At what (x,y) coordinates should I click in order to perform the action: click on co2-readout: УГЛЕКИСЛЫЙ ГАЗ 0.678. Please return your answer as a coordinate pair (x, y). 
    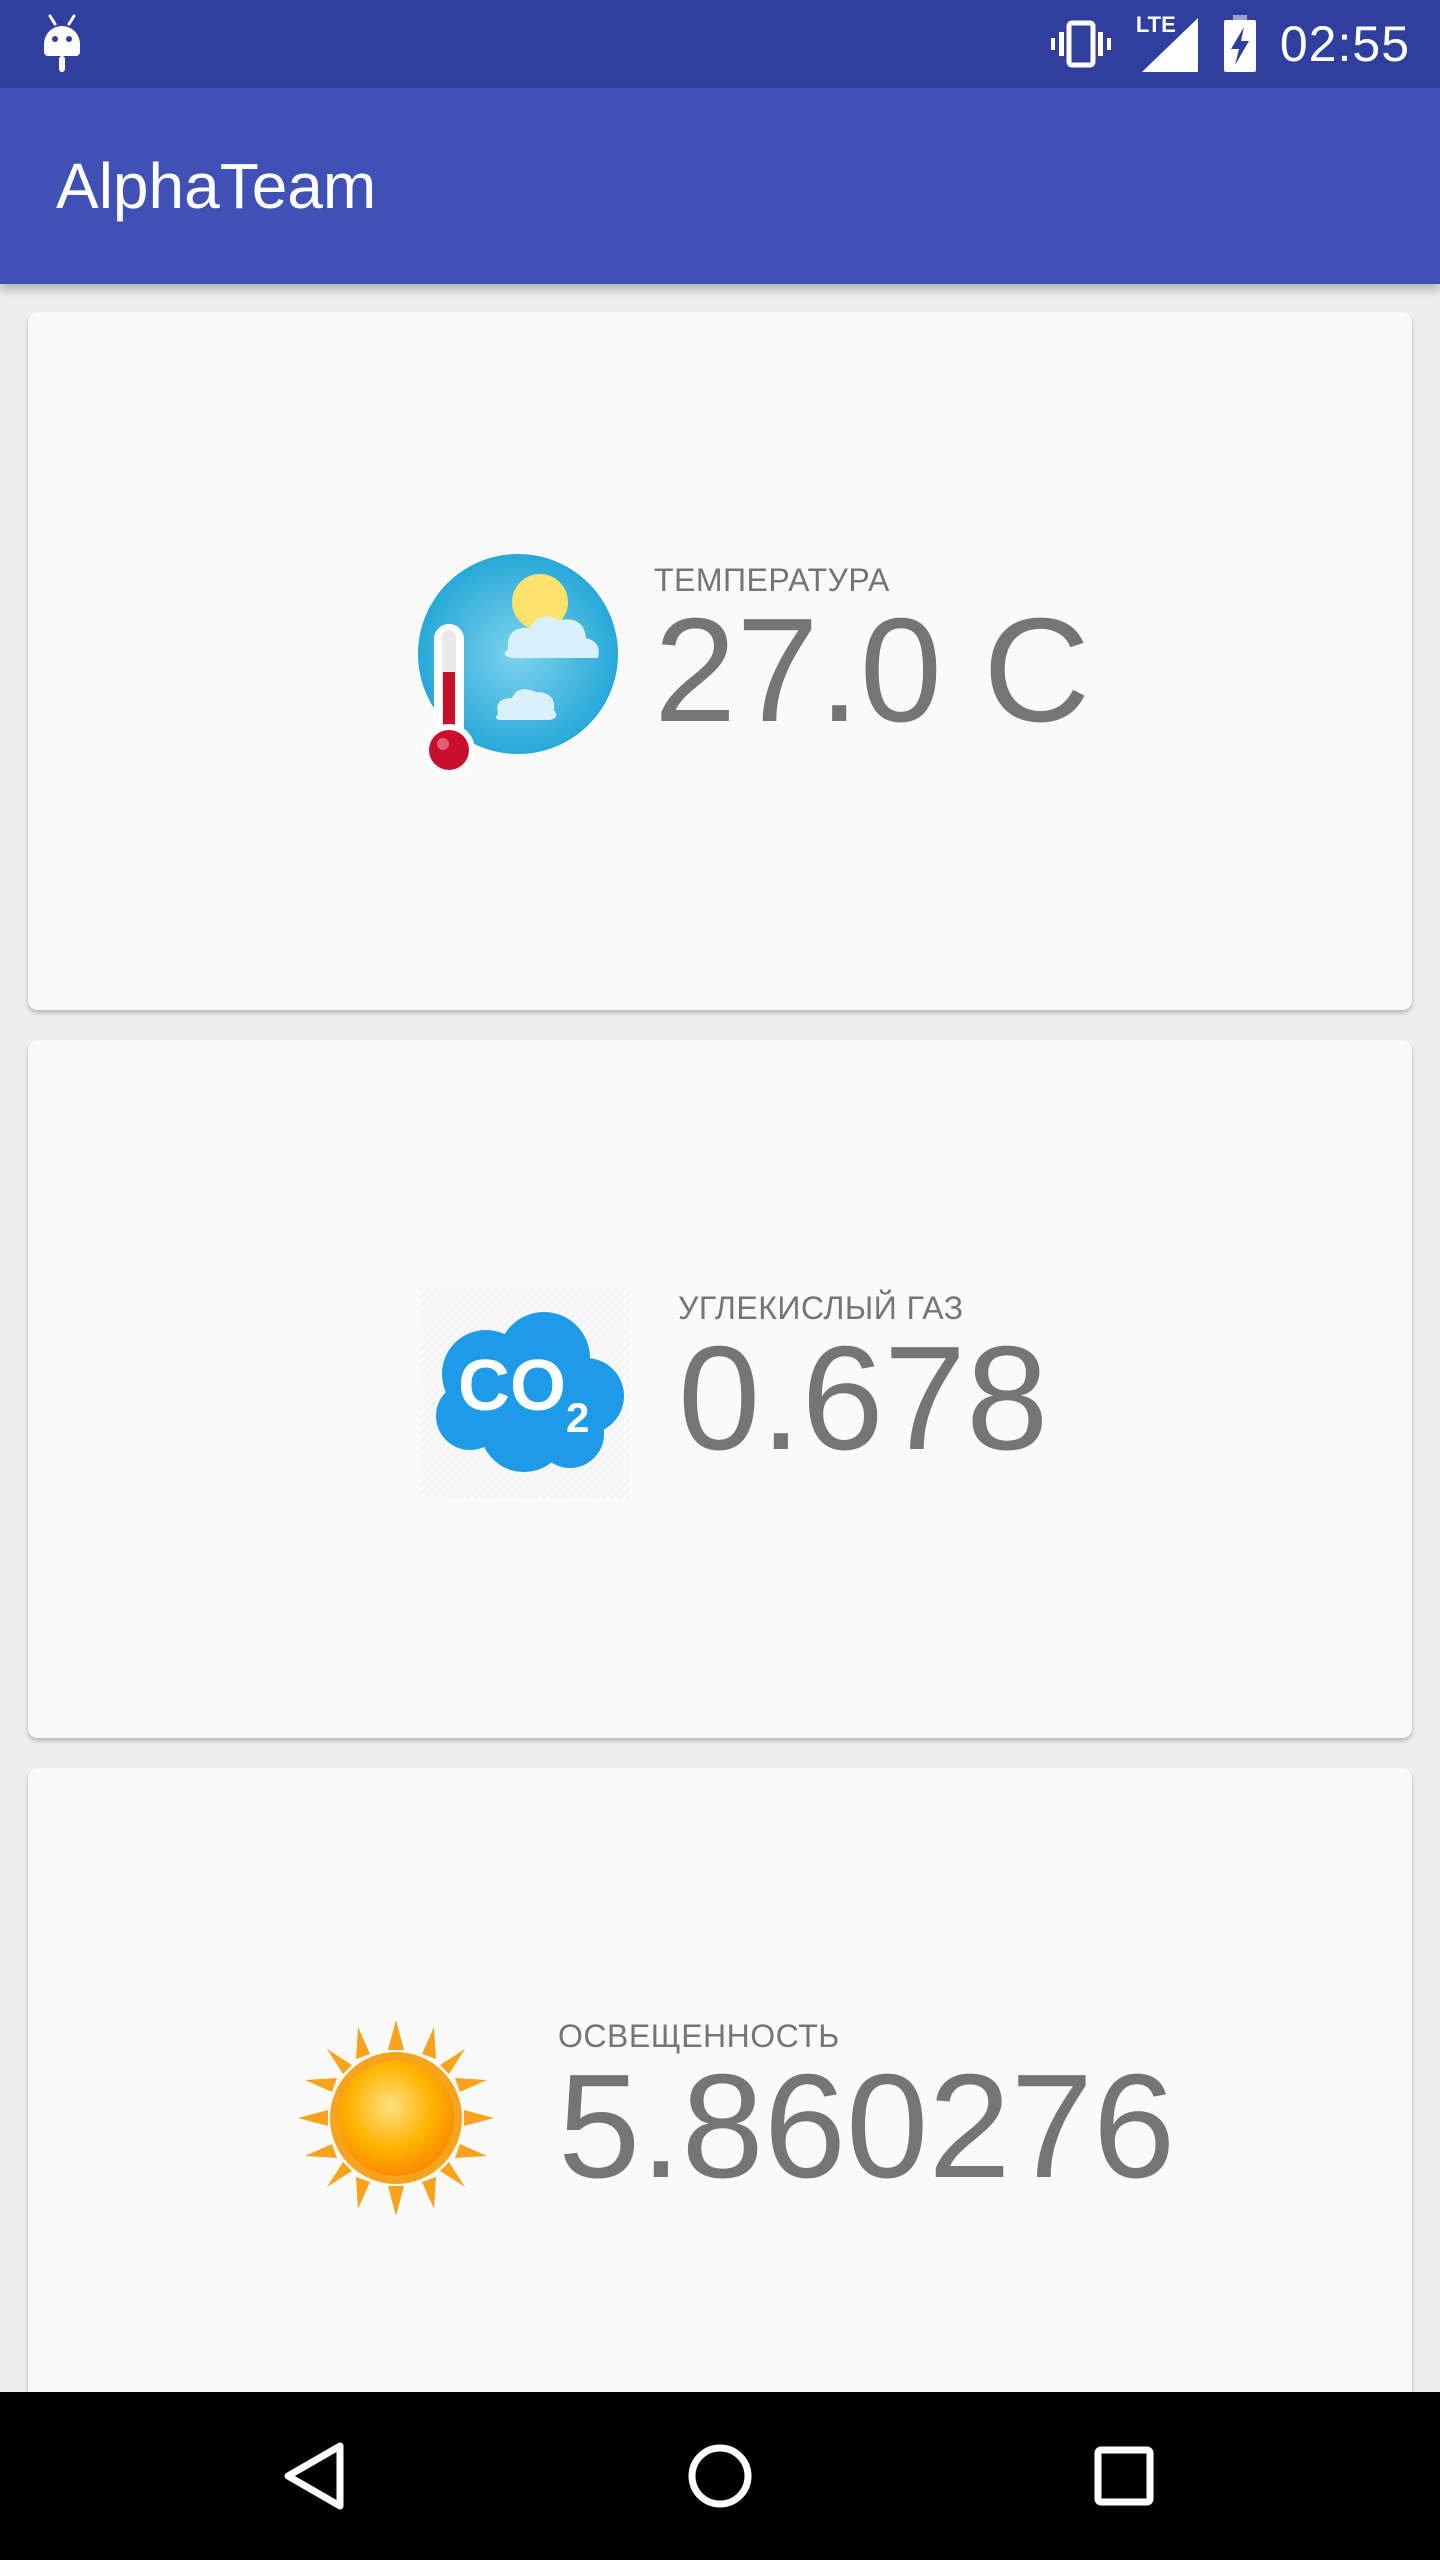
    Looking at the image, I should click on (863, 1381).